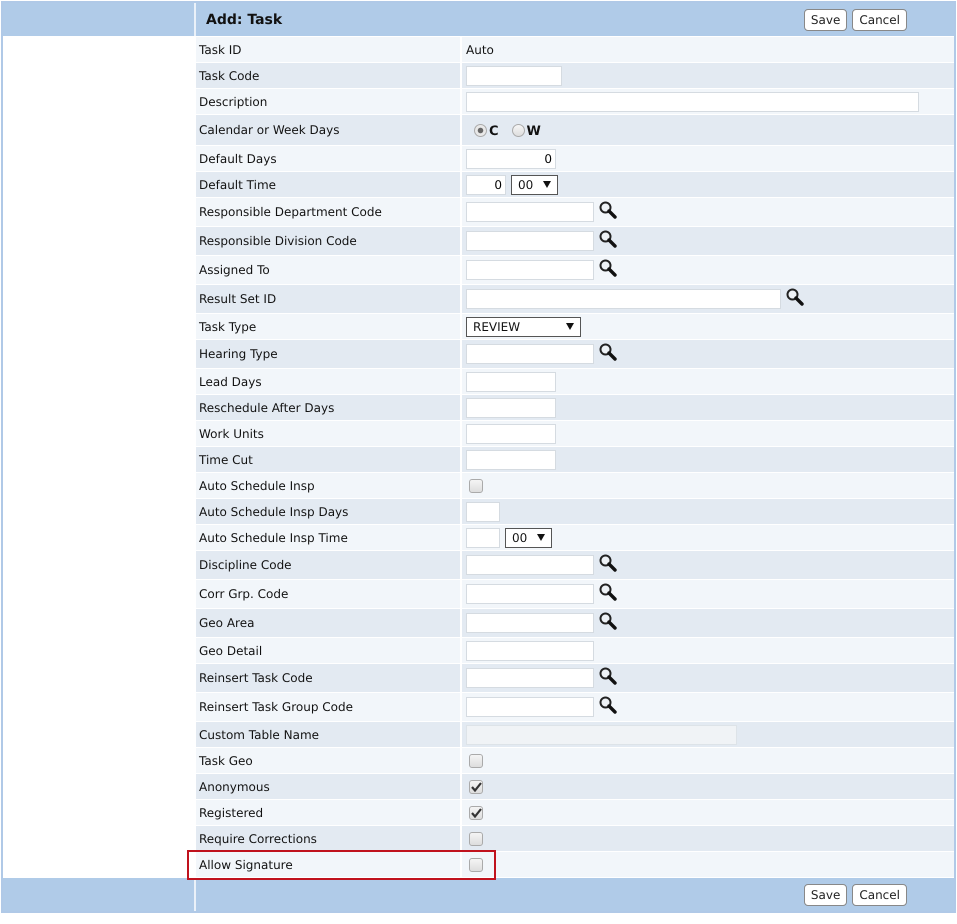 The width and height of the screenshot is (957, 924). I want to click on field-label: Description, so click(233, 101).